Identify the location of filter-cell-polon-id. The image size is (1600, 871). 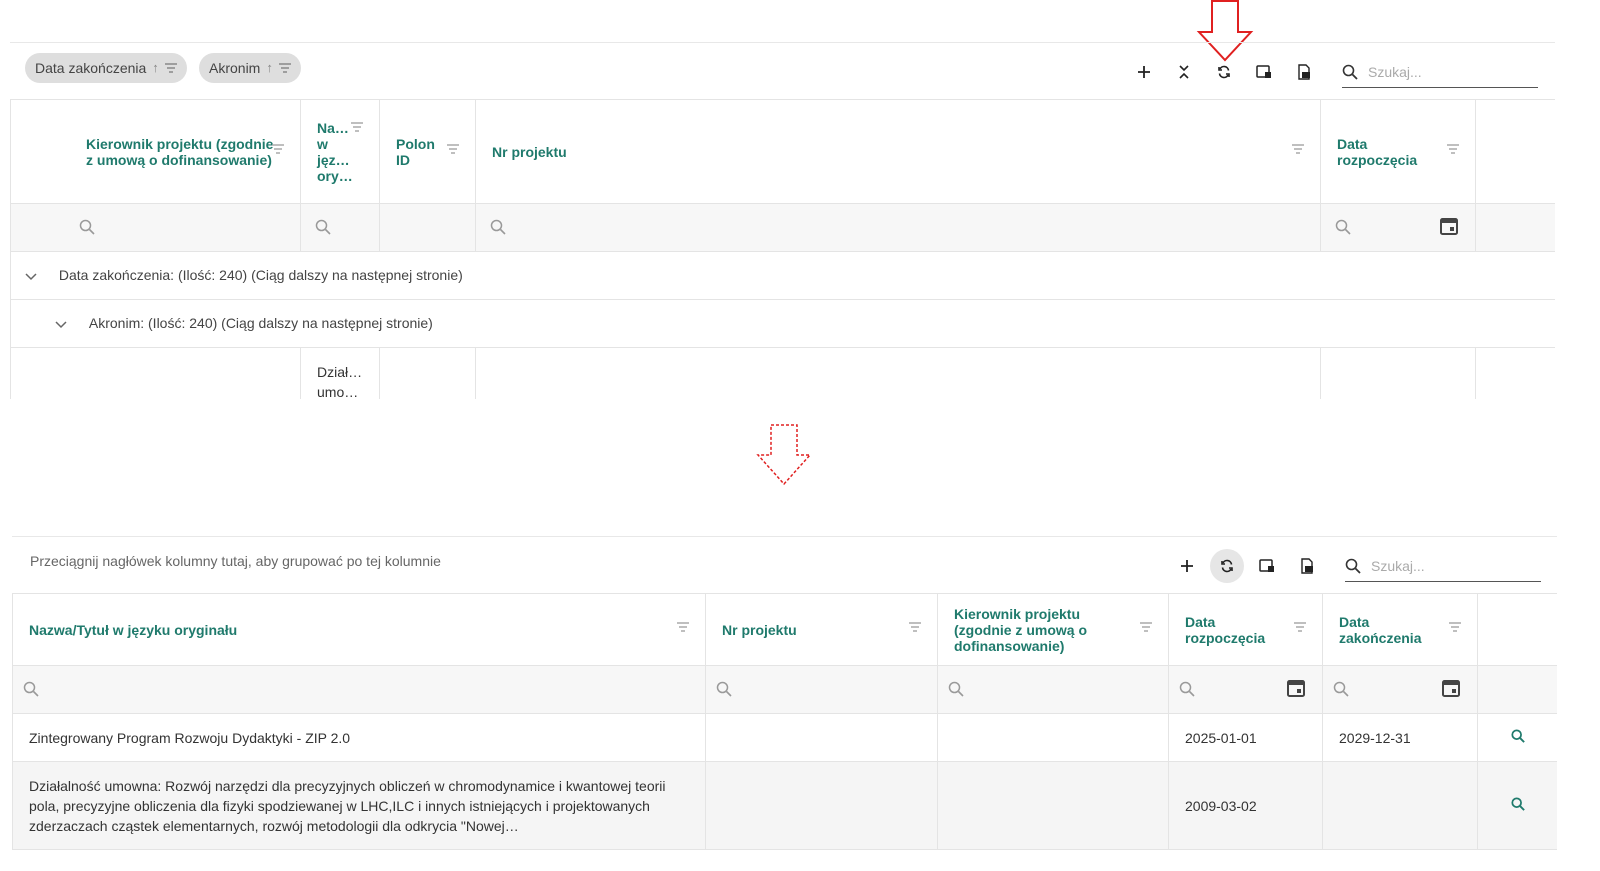
(427, 227).